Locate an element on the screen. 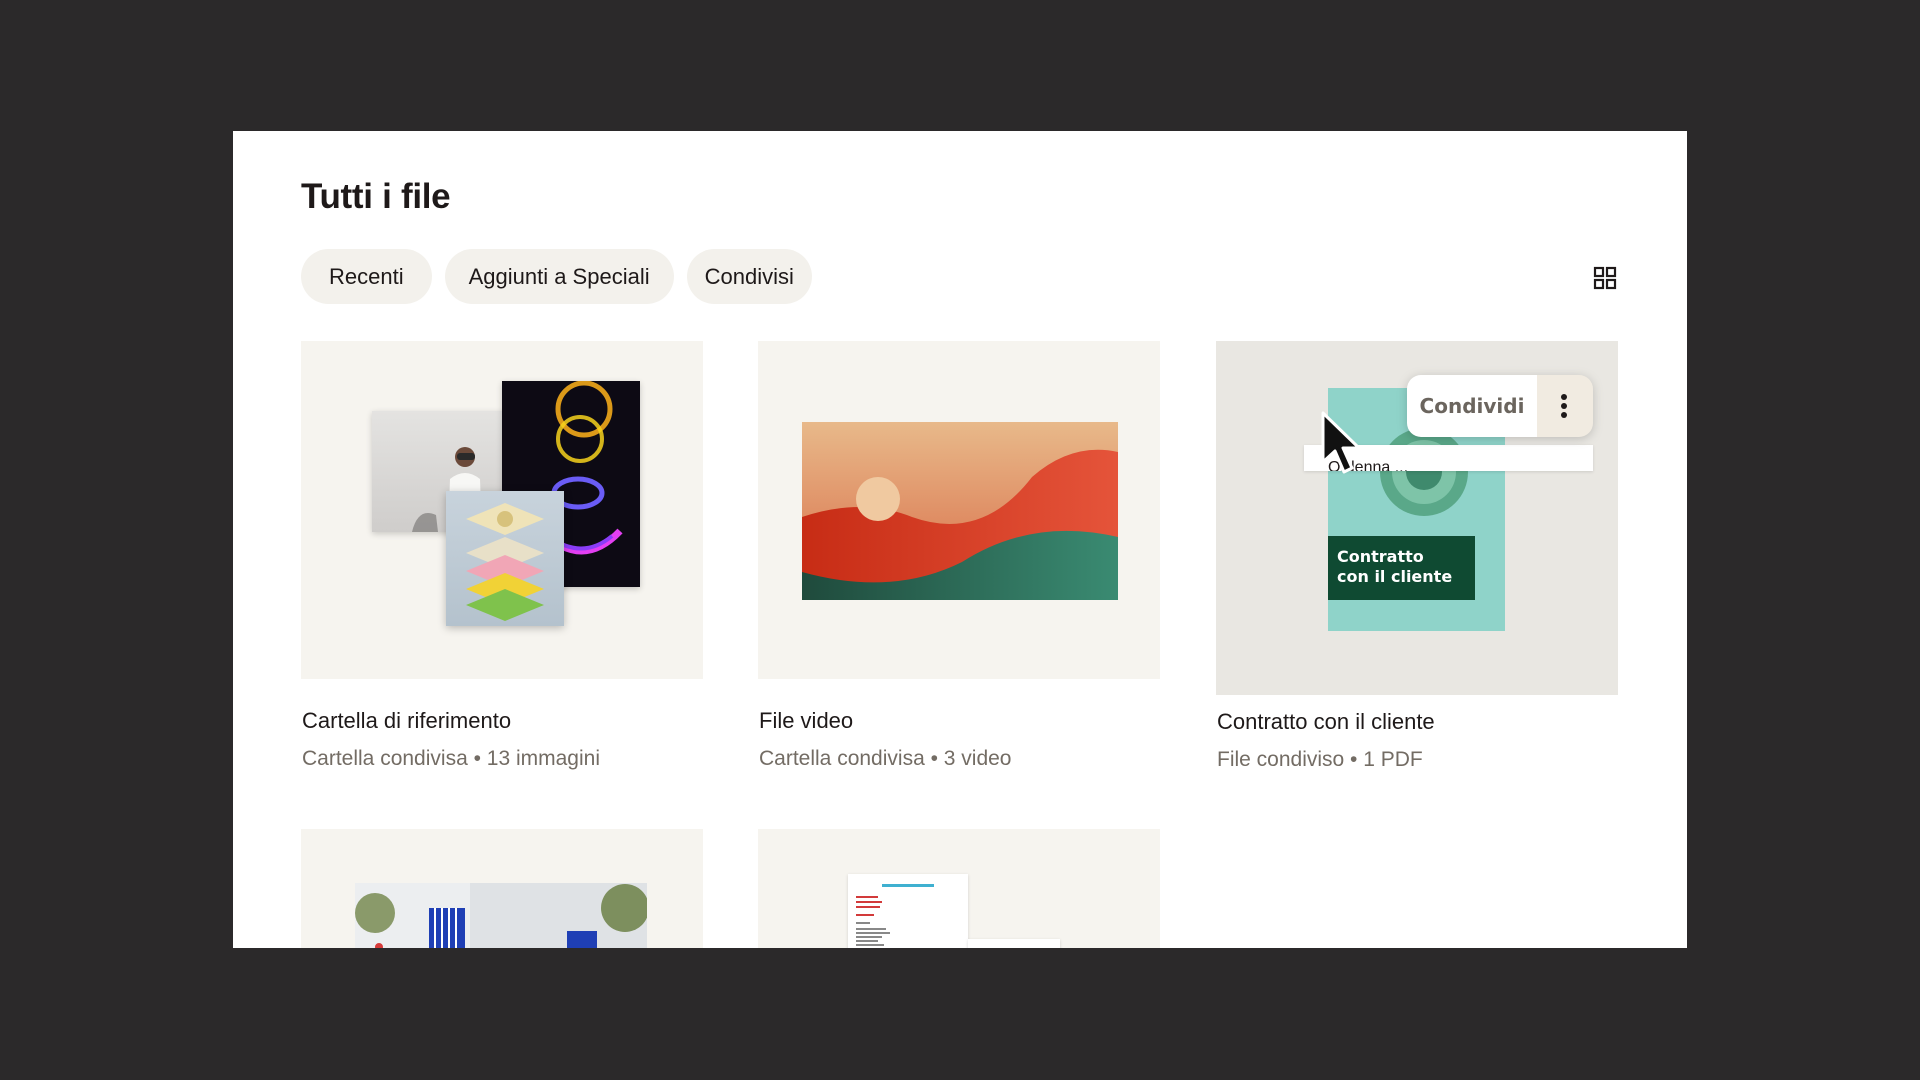 This screenshot has height=1080, width=1920. page-title: Tutti i file is located at coordinates (376, 196).